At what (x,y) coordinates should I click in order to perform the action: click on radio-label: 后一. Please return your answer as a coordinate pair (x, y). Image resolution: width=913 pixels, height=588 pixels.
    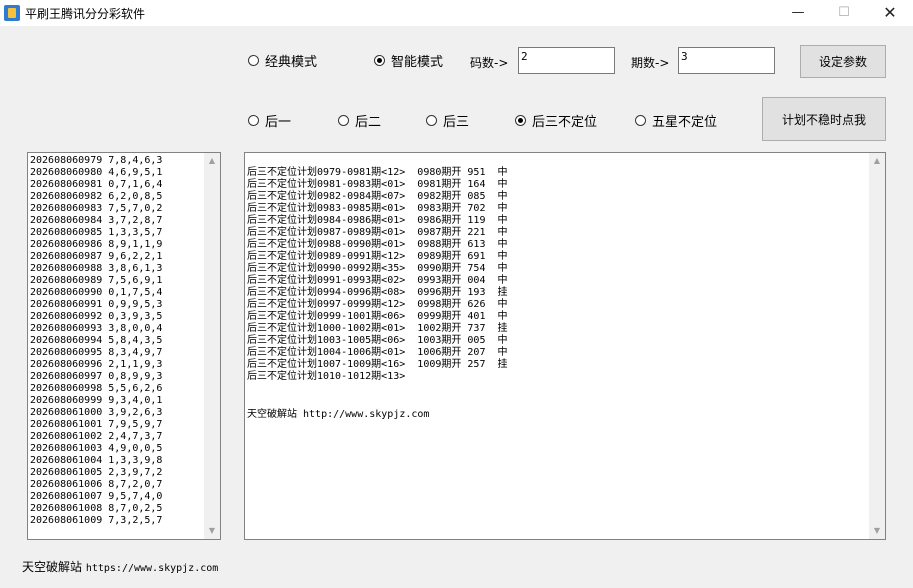
    Looking at the image, I should click on (278, 122).